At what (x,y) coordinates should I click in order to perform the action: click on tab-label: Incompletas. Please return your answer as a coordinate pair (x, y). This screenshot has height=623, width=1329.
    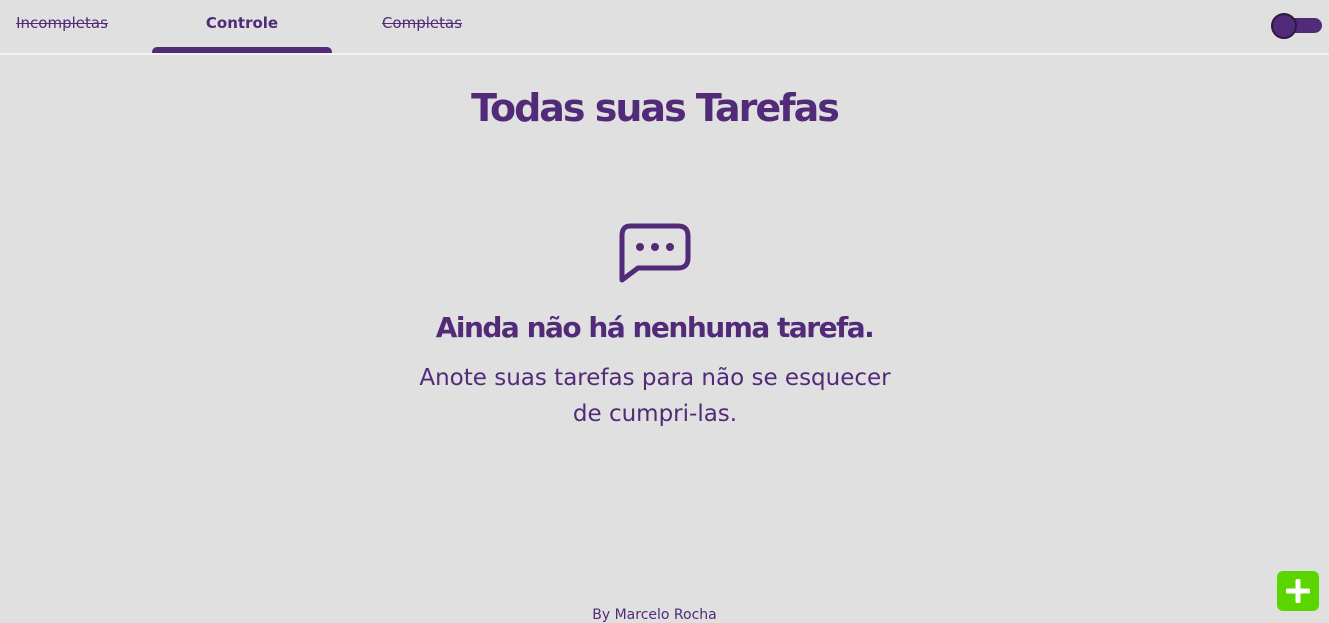
    Looking at the image, I should click on (62, 23).